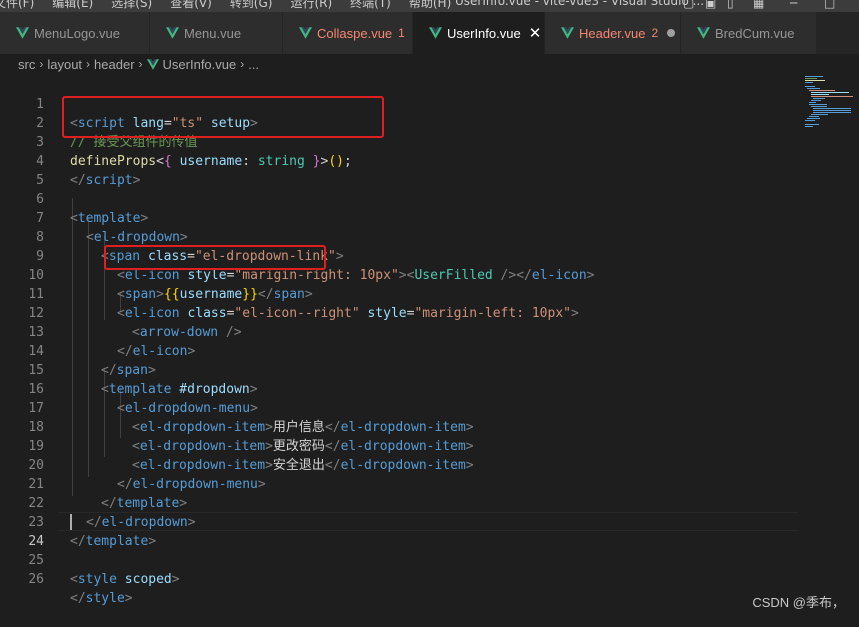 Image resolution: width=859 pixels, height=627 pixels. What do you see at coordinates (400, 369) in the screenshot?
I see `code-line: 15 <template #dropdown>` at bounding box center [400, 369].